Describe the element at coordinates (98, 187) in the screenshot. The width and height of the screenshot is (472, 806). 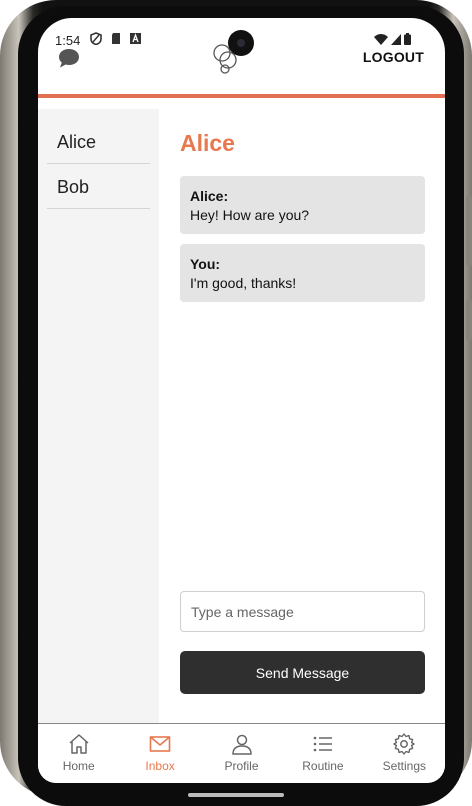
I see `contact-item-bob: Bob` at that location.